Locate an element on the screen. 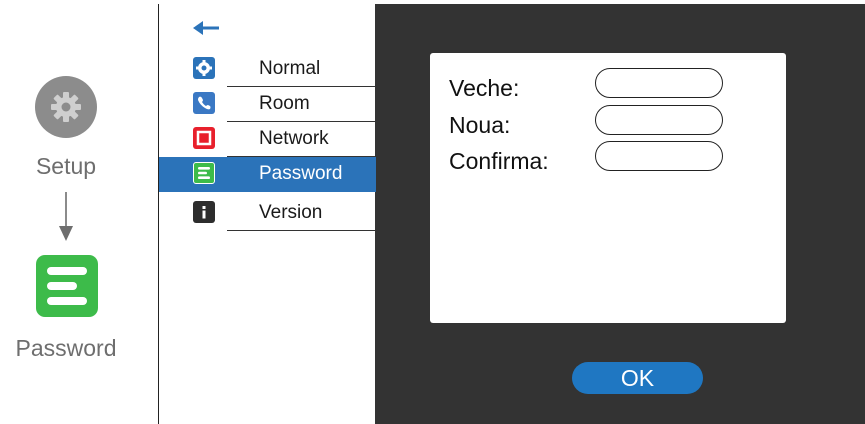 The width and height of the screenshot is (865, 424). left-arrow-icon is located at coordinates (206, 28).